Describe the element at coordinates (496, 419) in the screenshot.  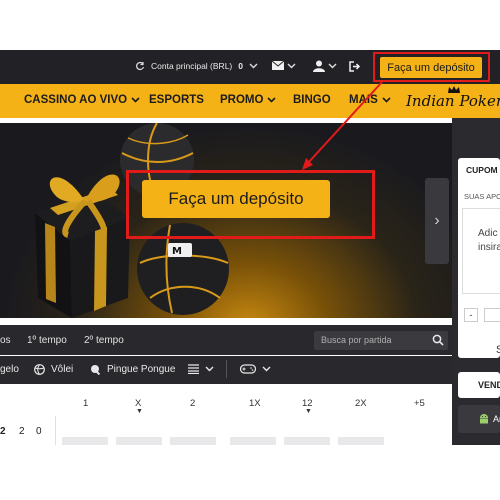
I see `android-label: Ar` at that location.